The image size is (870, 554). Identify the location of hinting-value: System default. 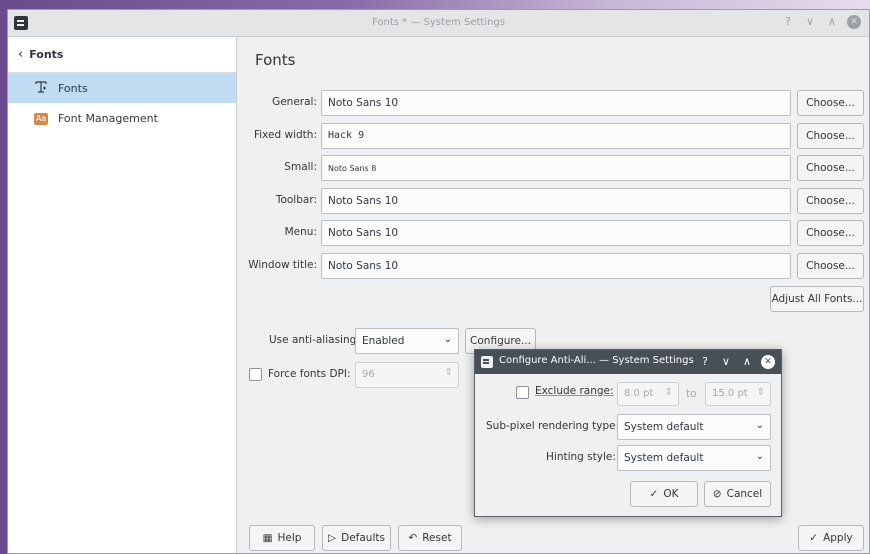
(664, 458).